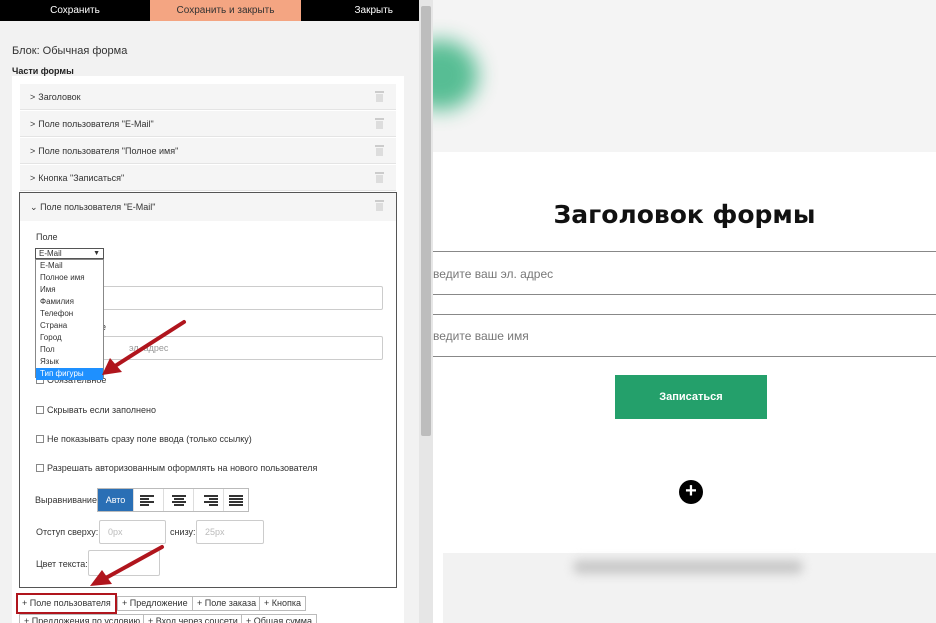  I want to click on align-justify-button, so click(236, 500).